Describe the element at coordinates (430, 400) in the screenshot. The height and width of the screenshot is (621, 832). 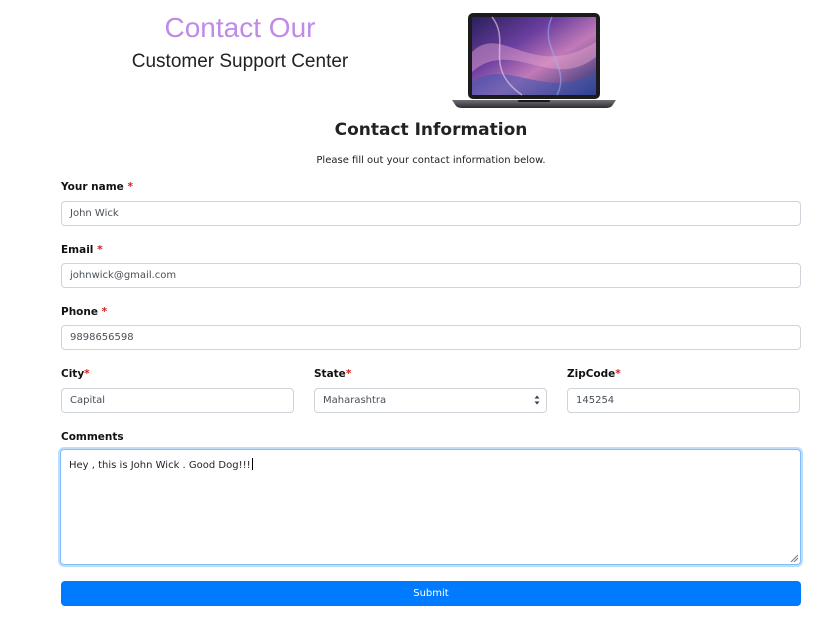
I see `state-select: Maharashtra` at that location.